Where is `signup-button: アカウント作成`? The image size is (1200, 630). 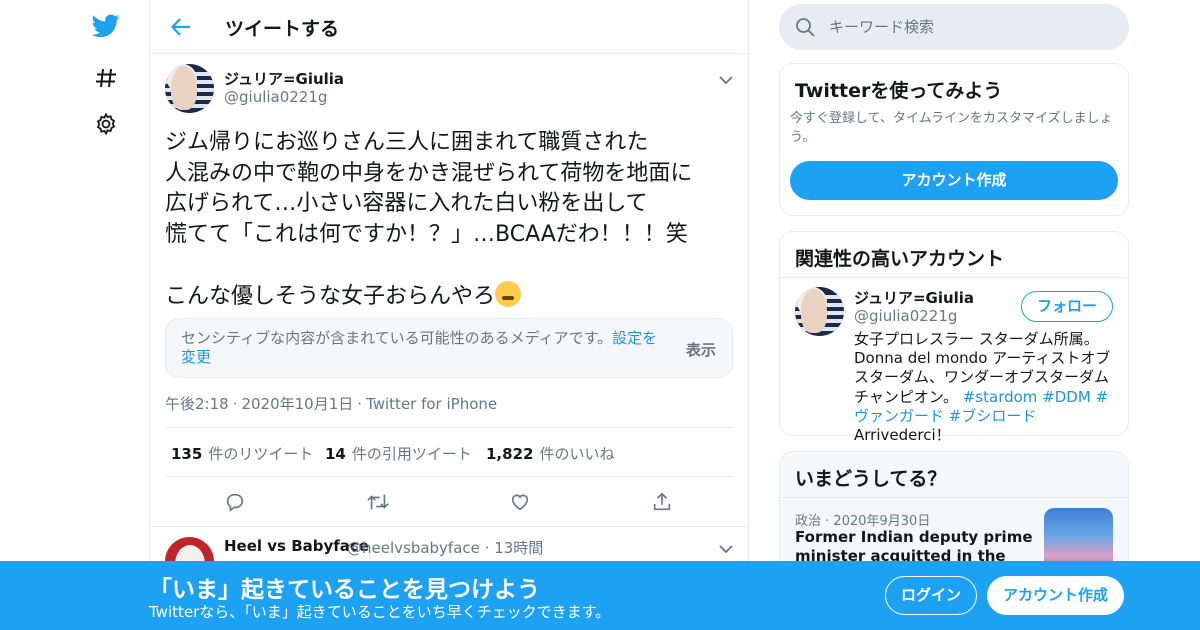
signup-button: アカウント作成 is located at coordinates (1055, 595).